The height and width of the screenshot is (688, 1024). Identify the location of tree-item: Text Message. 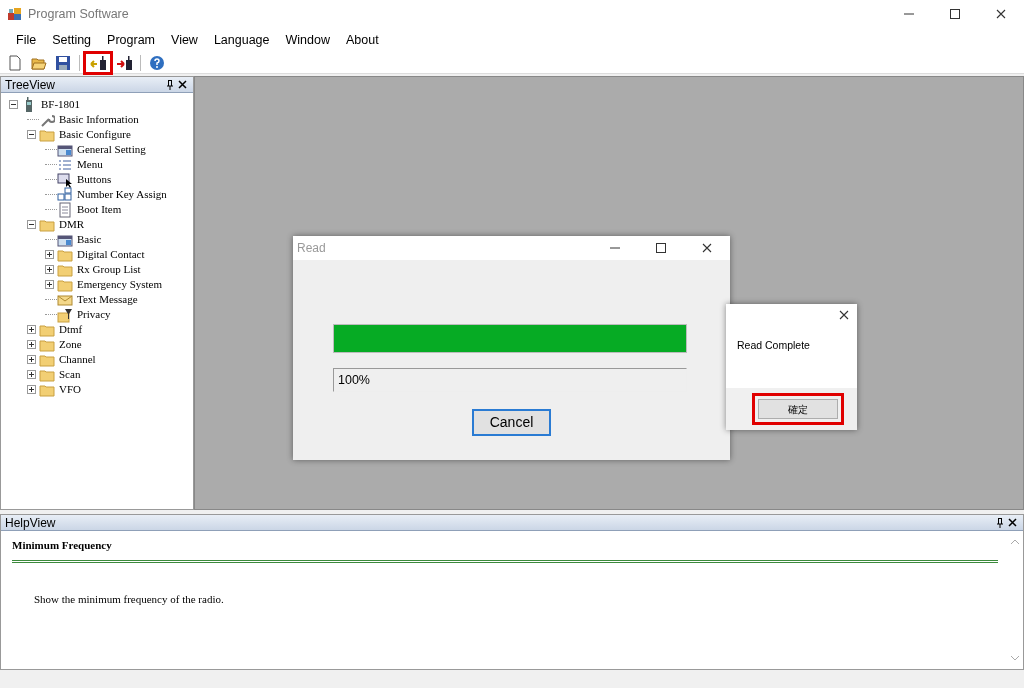
(107, 299).